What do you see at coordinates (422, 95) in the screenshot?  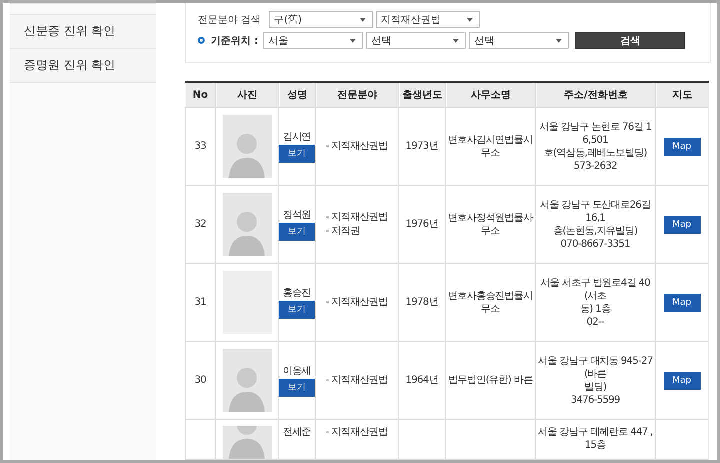 I see `column-header: 출생년도` at bounding box center [422, 95].